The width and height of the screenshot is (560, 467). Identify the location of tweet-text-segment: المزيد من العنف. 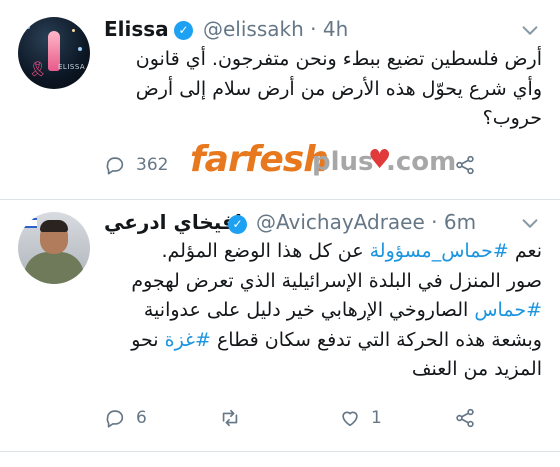
(476, 369).